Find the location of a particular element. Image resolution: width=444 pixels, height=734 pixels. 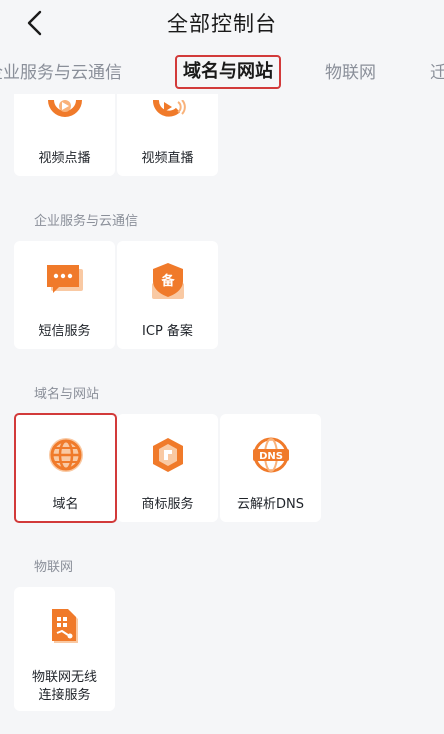

globe-icon is located at coordinates (65, 455).